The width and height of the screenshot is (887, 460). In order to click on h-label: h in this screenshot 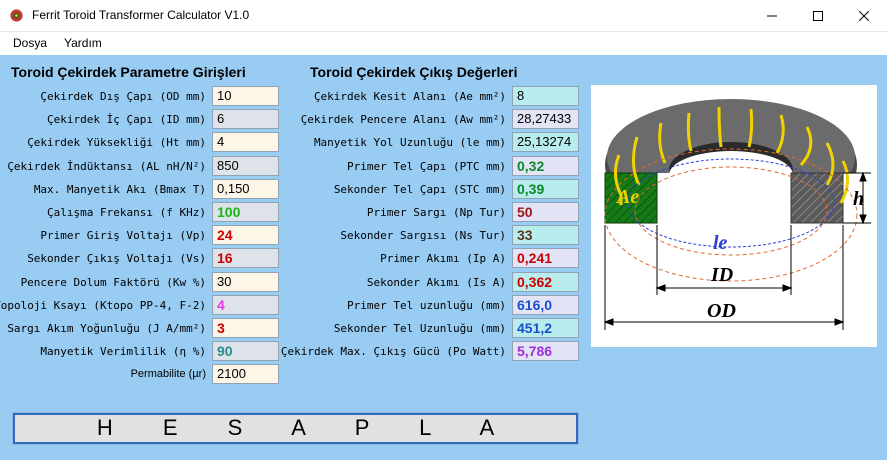, I will do `click(858, 199)`.